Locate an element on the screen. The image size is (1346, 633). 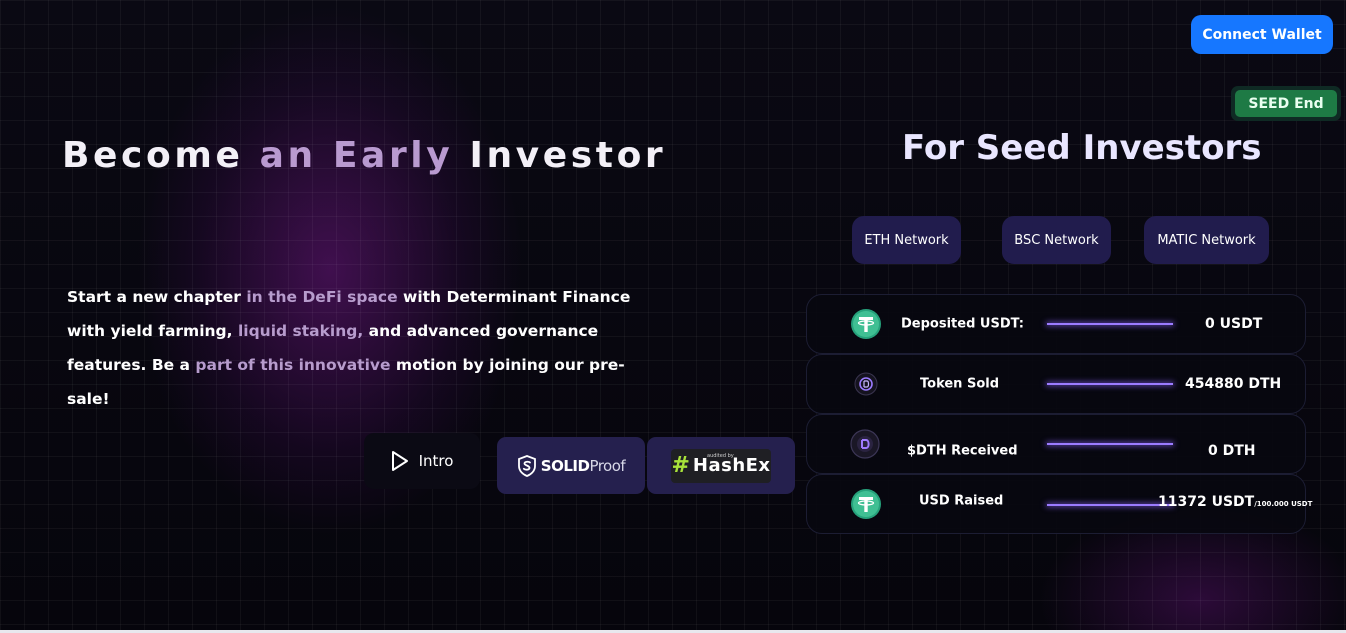
dth-coin-icon is located at coordinates (865, 444).